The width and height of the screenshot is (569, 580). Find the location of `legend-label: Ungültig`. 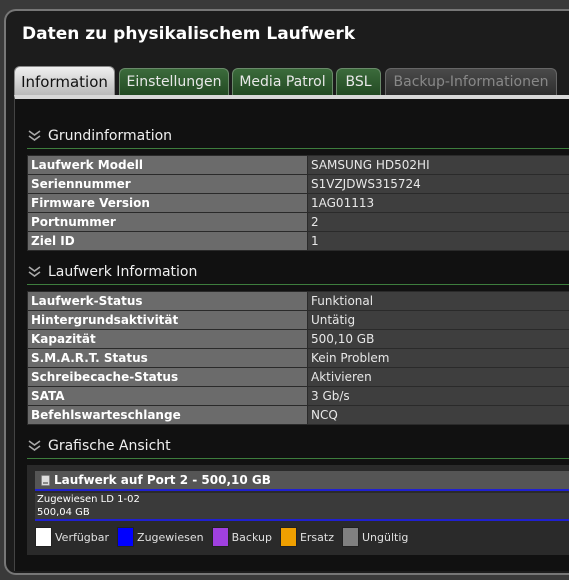

legend-label: Ungültig is located at coordinates (385, 537).